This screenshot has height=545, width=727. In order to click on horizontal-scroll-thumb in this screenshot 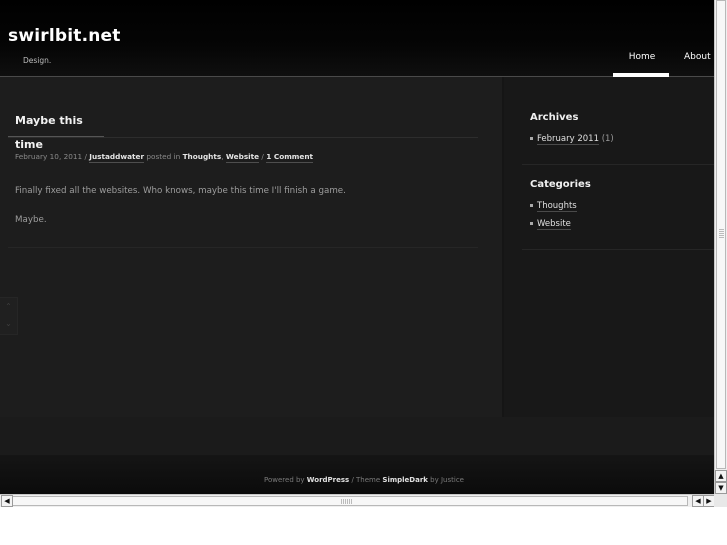, I will do `click(350, 501)`.